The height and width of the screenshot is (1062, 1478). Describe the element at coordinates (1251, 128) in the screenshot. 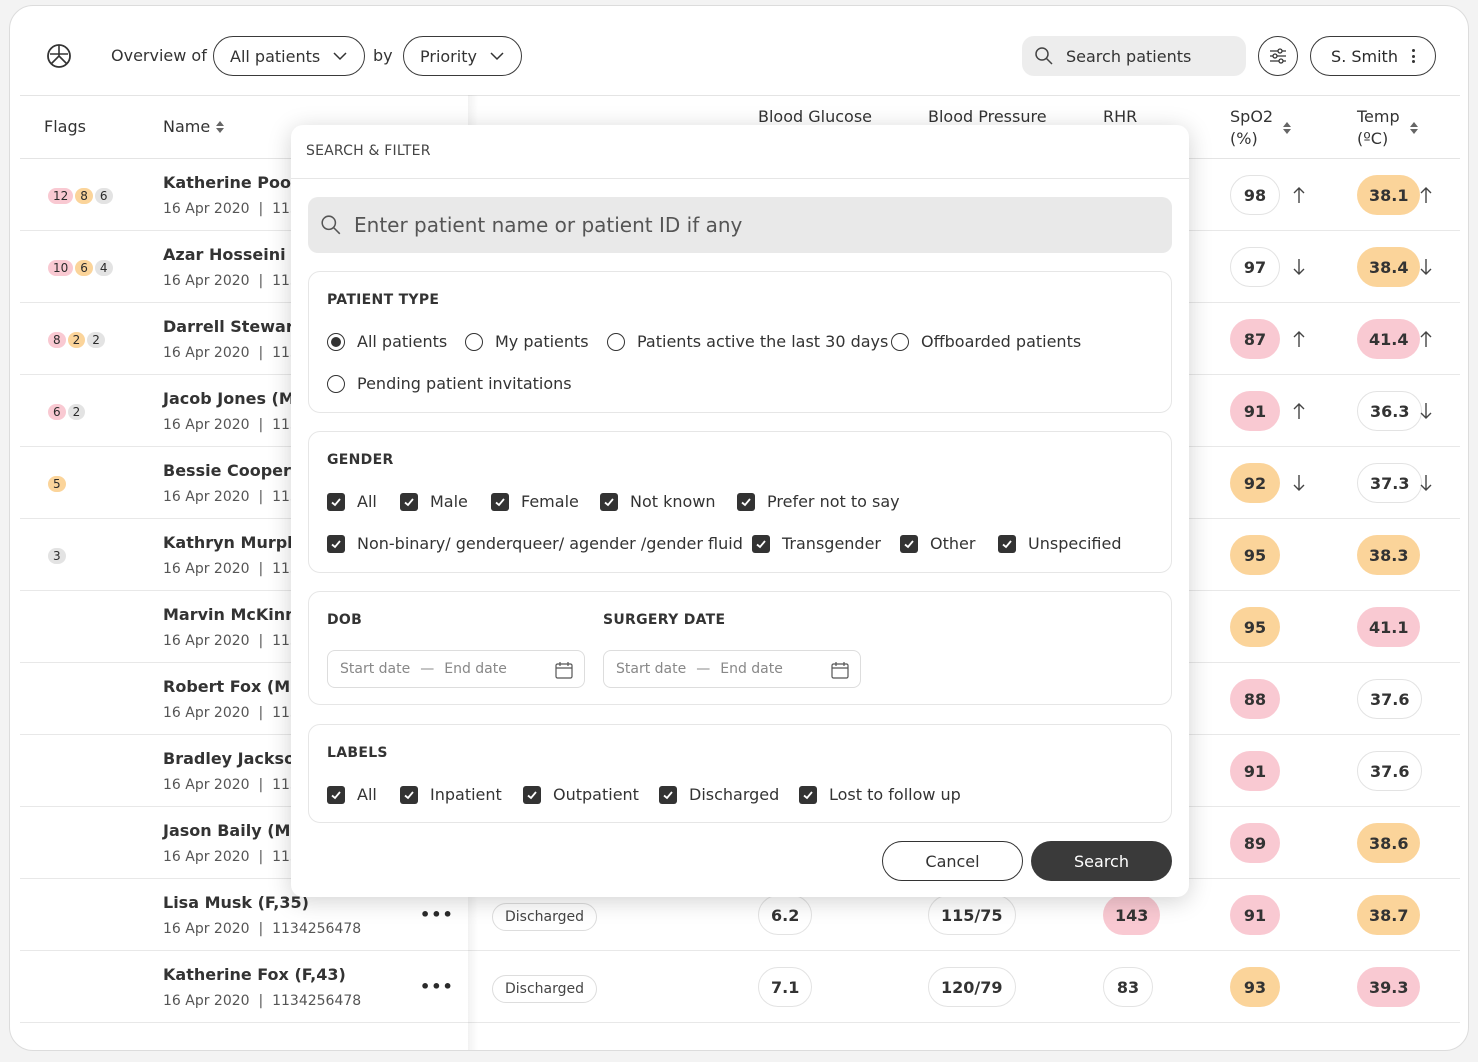

I see `col-spo2-text: SpO2 (%)` at that location.